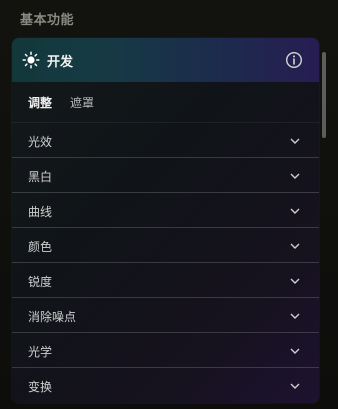  Describe the element at coordinates (40, 177) in the screenshot. I see `accordion-label: 黑白` at that location.